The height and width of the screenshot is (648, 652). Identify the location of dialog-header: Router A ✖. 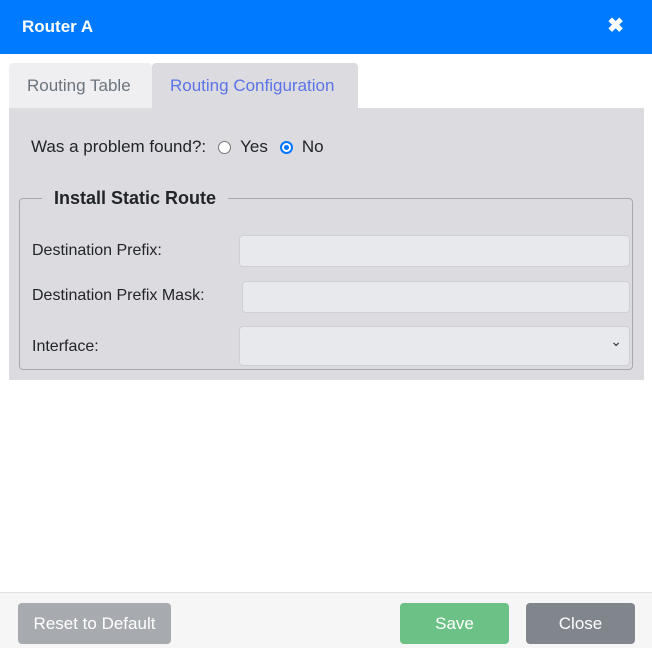
(326, 27).